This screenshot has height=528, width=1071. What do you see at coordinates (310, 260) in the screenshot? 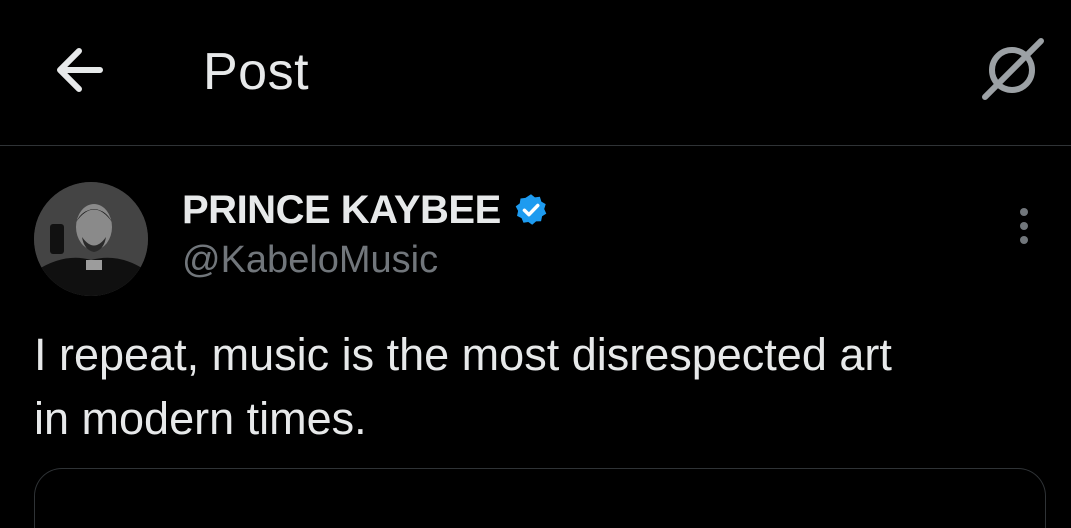
I see `author-handle: @KabeloMusic` at bounding box center [310, 260].